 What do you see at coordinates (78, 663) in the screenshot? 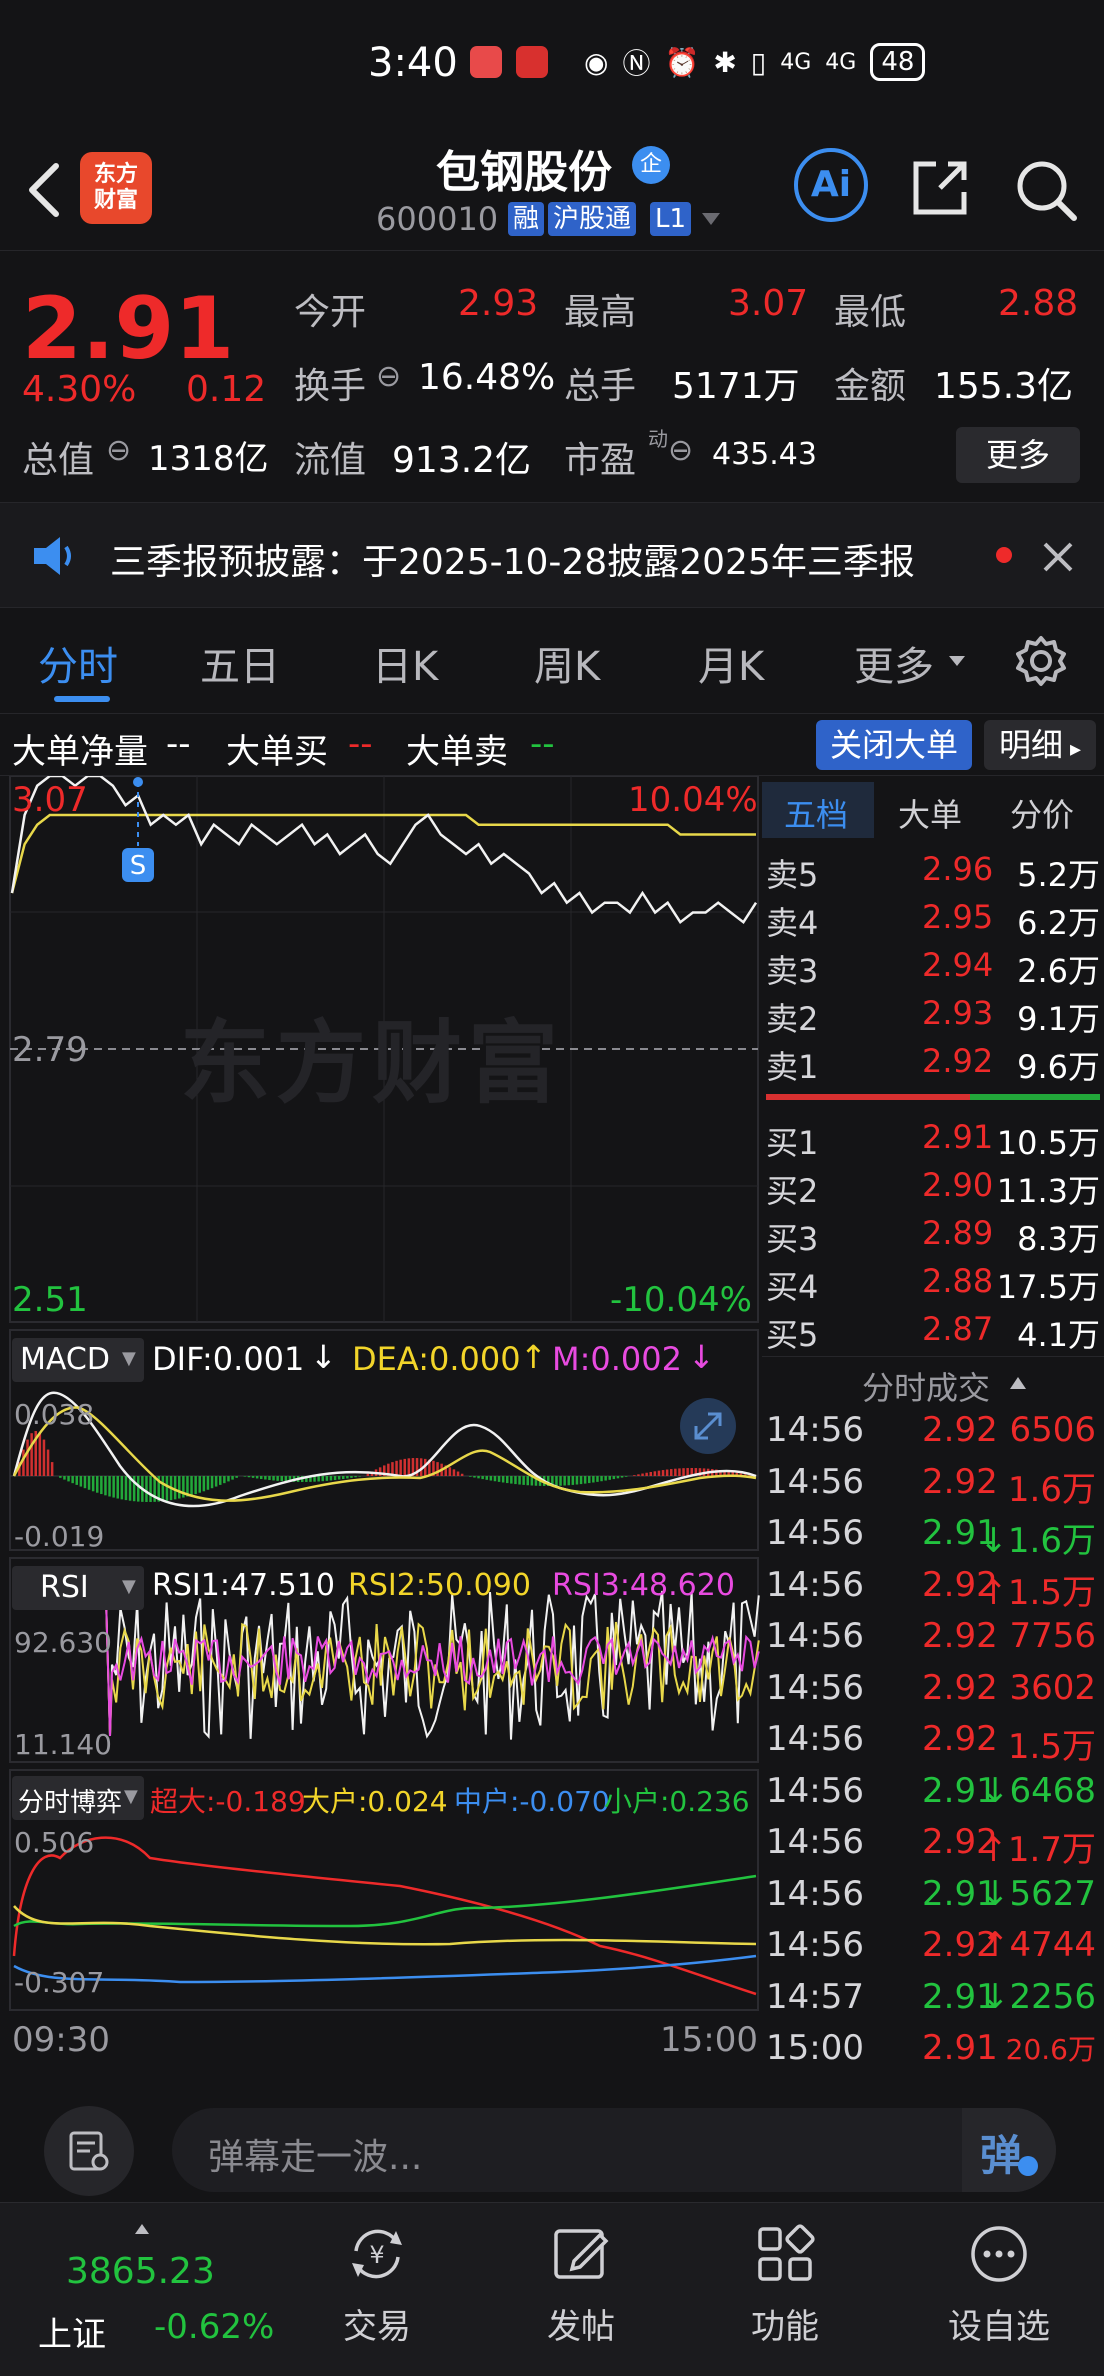
I see `tab-intraday: 分时` at bounding box center [78, 663].